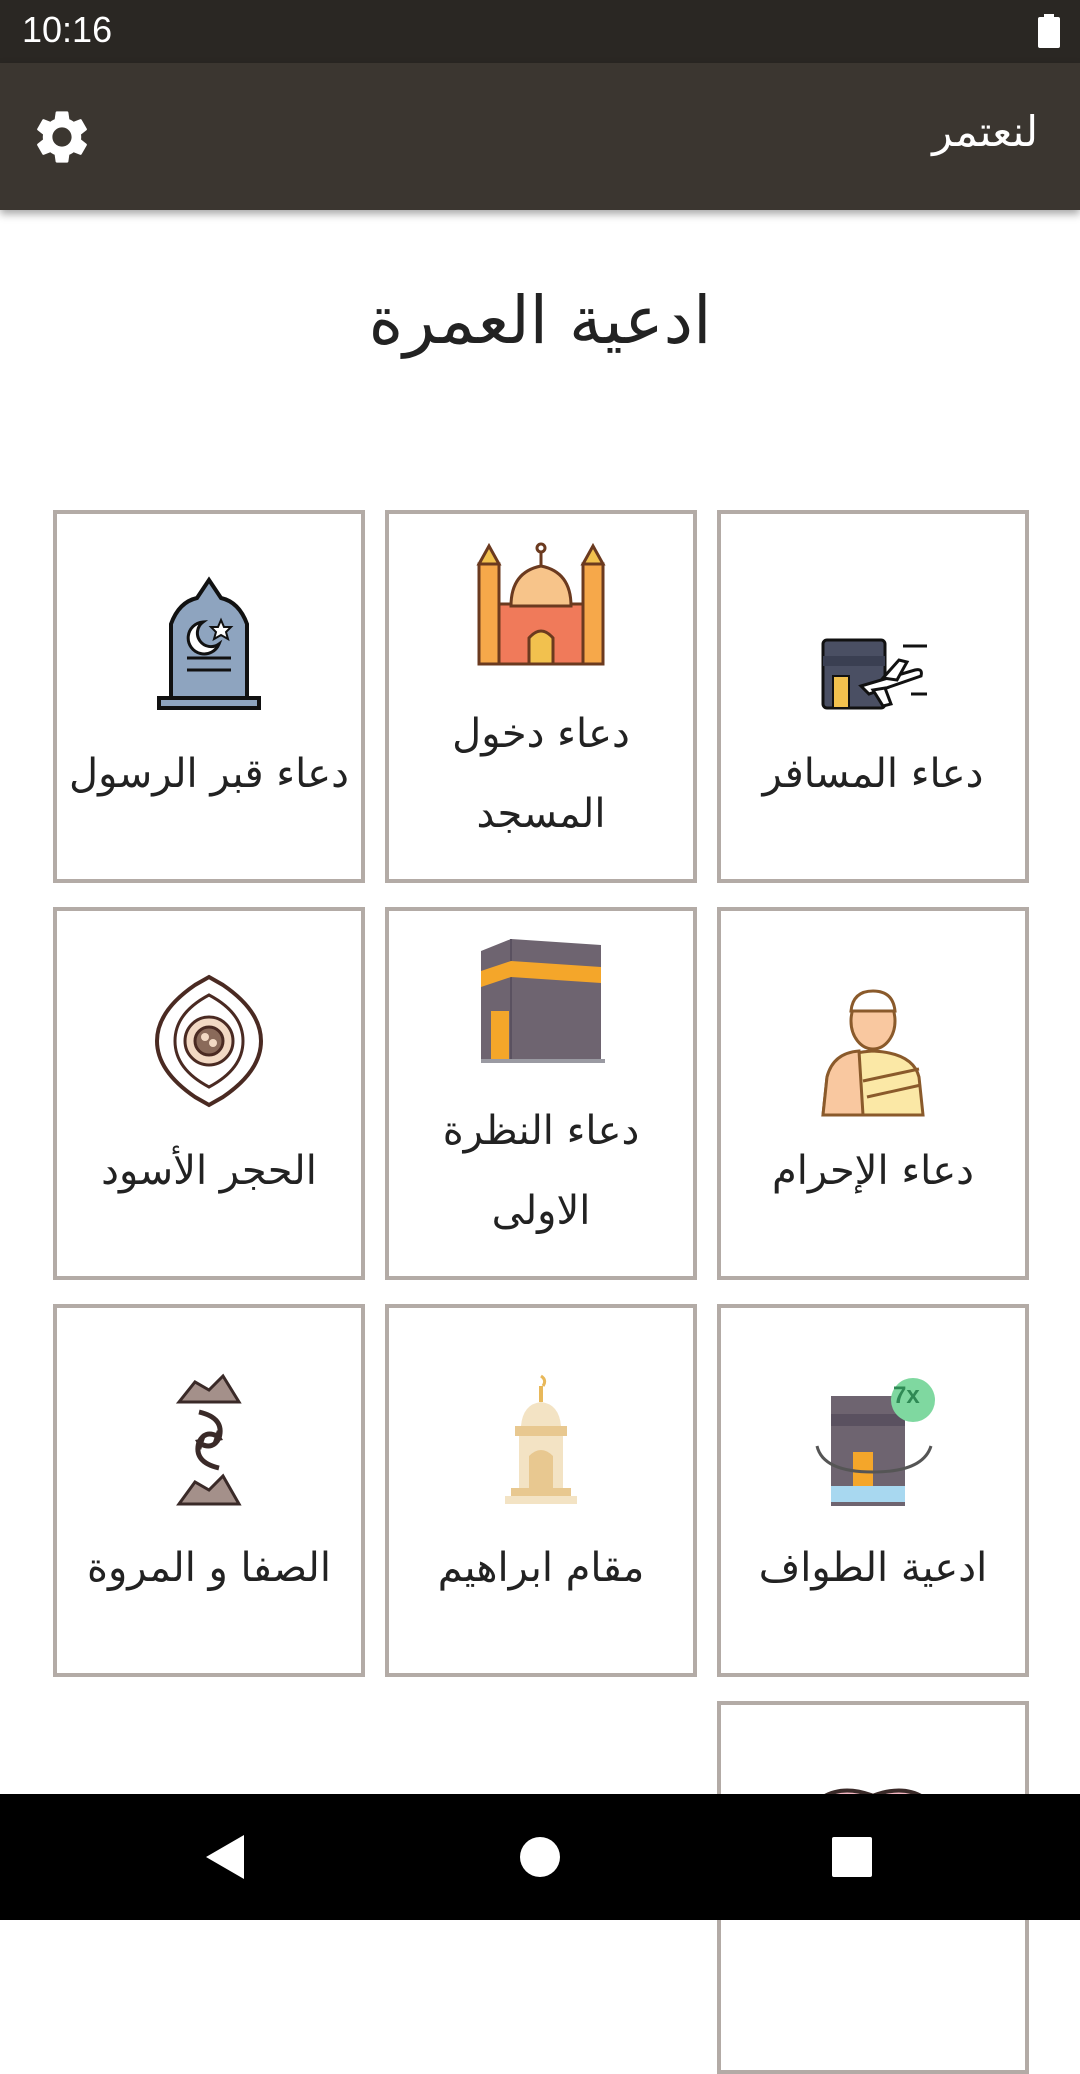 This screenshot has height=2074, width=1080. I want to click on card-label: ادعية الطواف, so click(873, 1568).